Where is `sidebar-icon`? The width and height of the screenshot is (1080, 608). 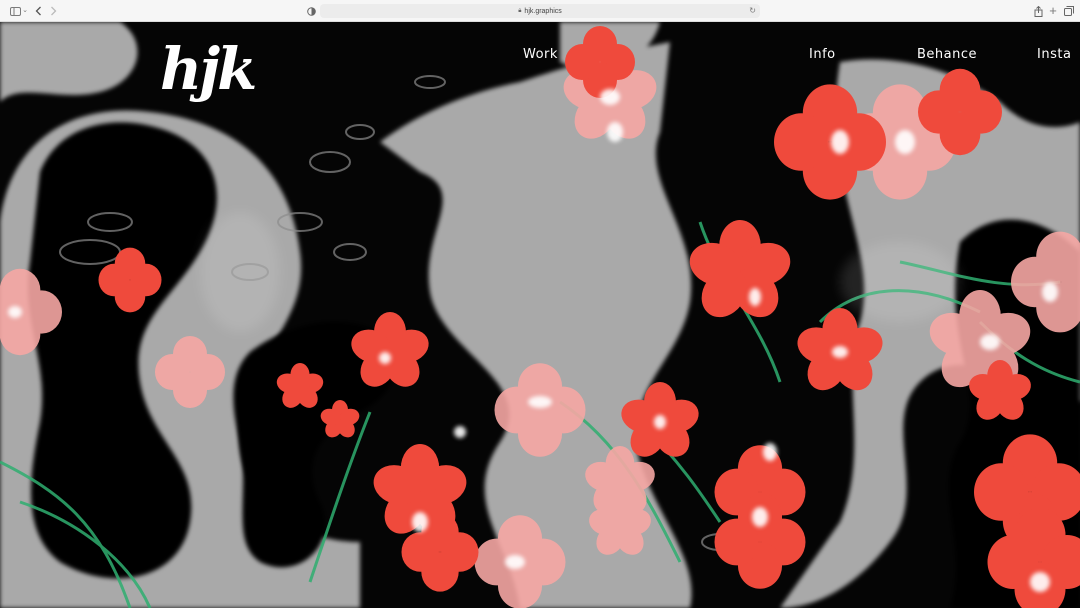
sidebar-icon is located at coordinates (15, 11).